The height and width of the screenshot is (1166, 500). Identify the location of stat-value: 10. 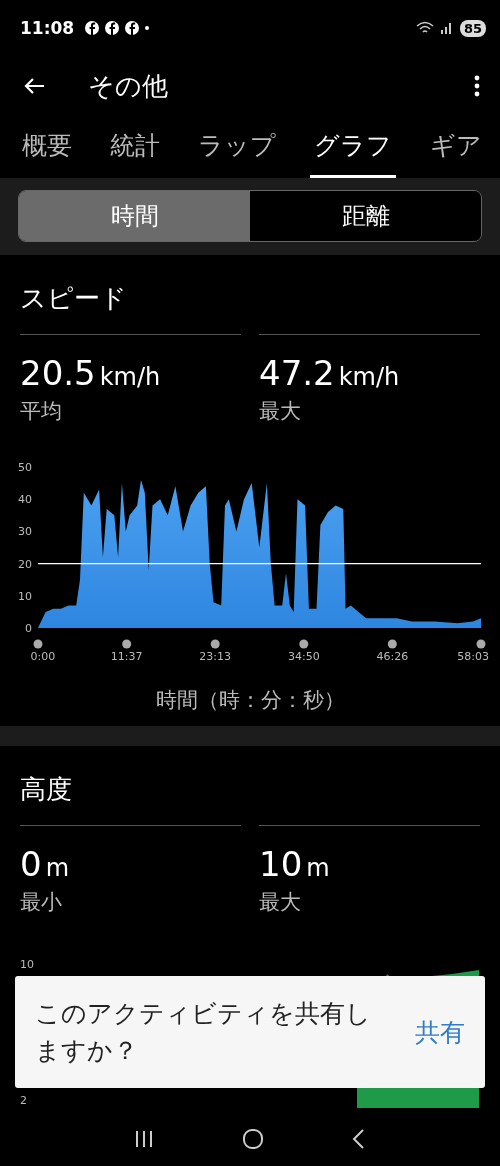
(281, 864).